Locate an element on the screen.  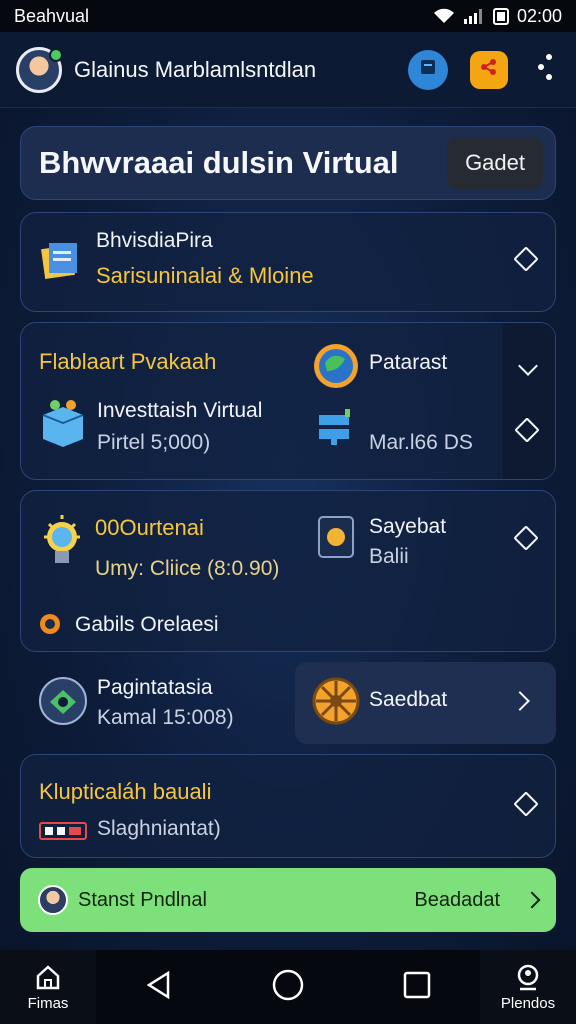
info-icon is located at coordinates (50, 626).